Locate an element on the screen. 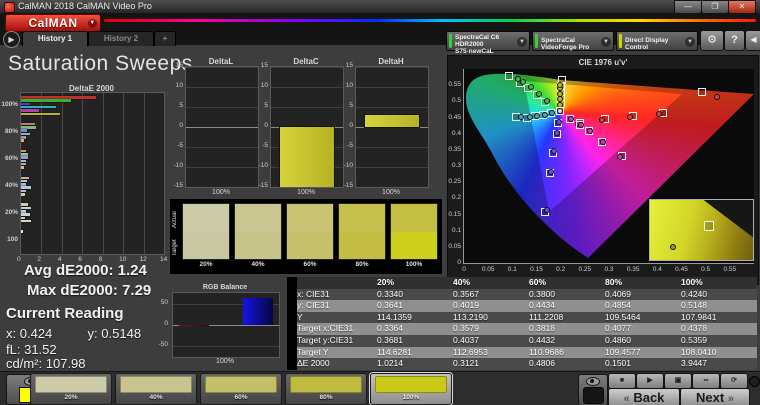 The image size is (760, 405). swatch-label: 100% is located at coordinates (414, 264).